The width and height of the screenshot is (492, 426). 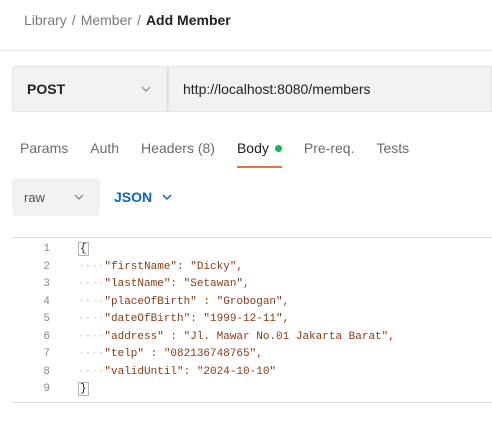 I want to click on method-select: POST, so click(x=89, y=89).